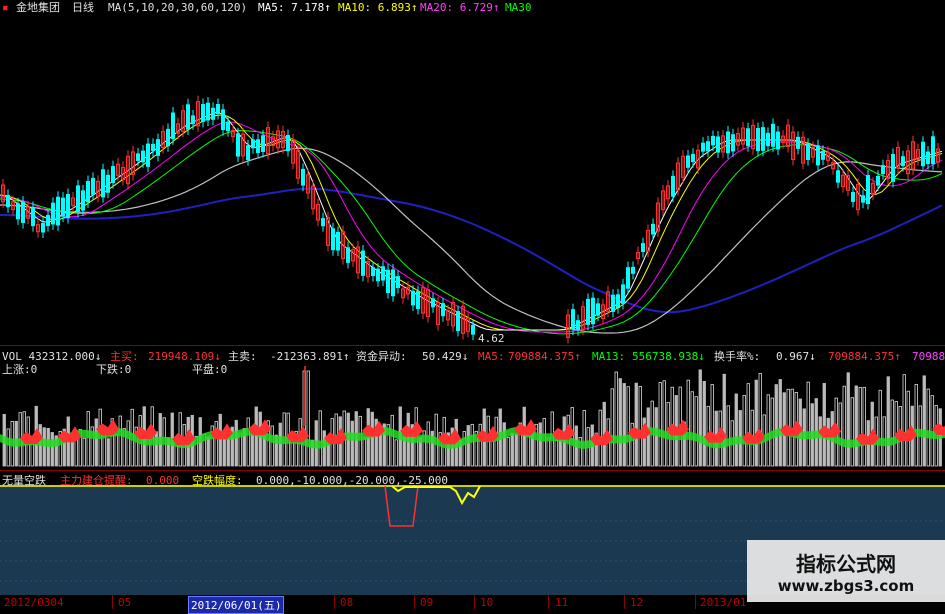 This screenshot has height=614, width=945. I want to click on vol-ma13-label: MA13:, so click(609, 356).